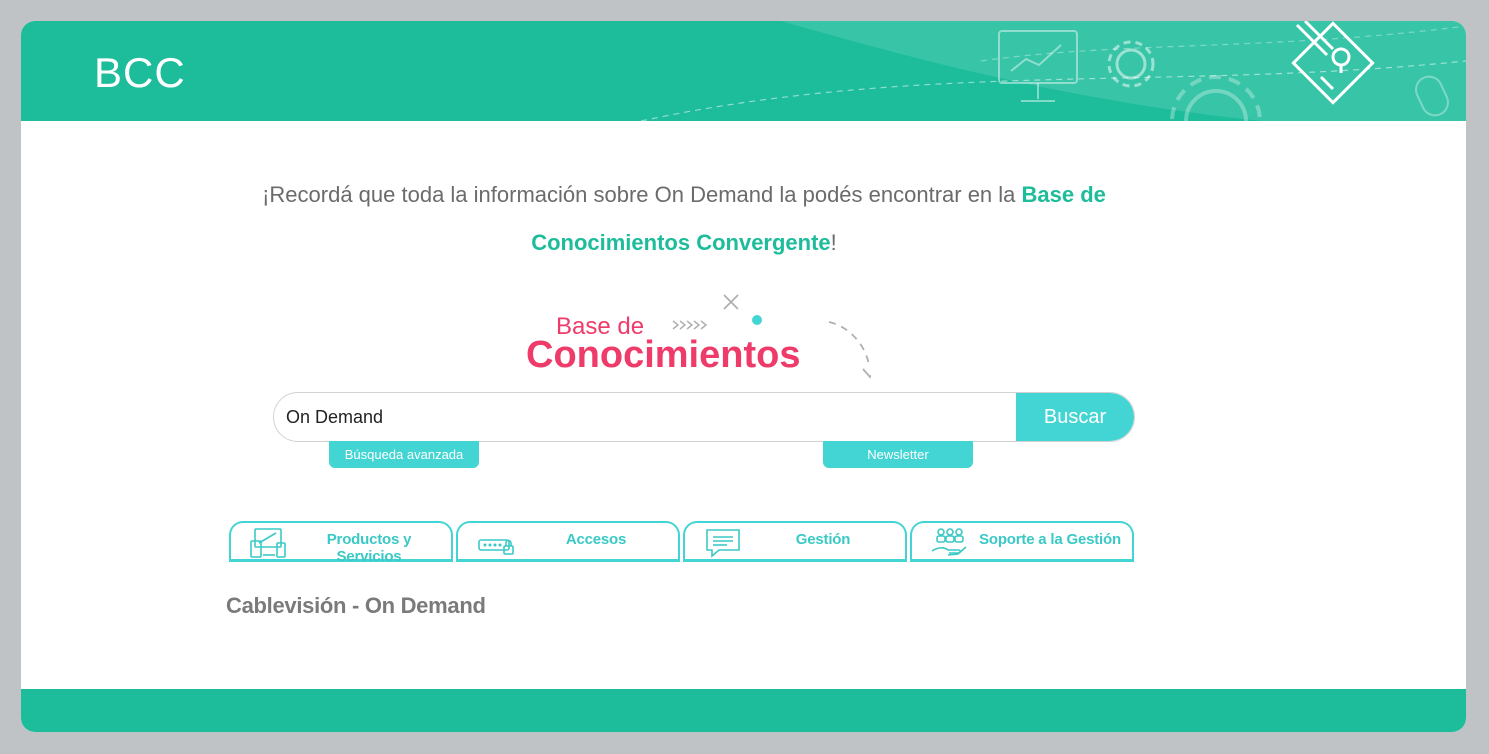  I want to click on search-input, so click(646, 417).